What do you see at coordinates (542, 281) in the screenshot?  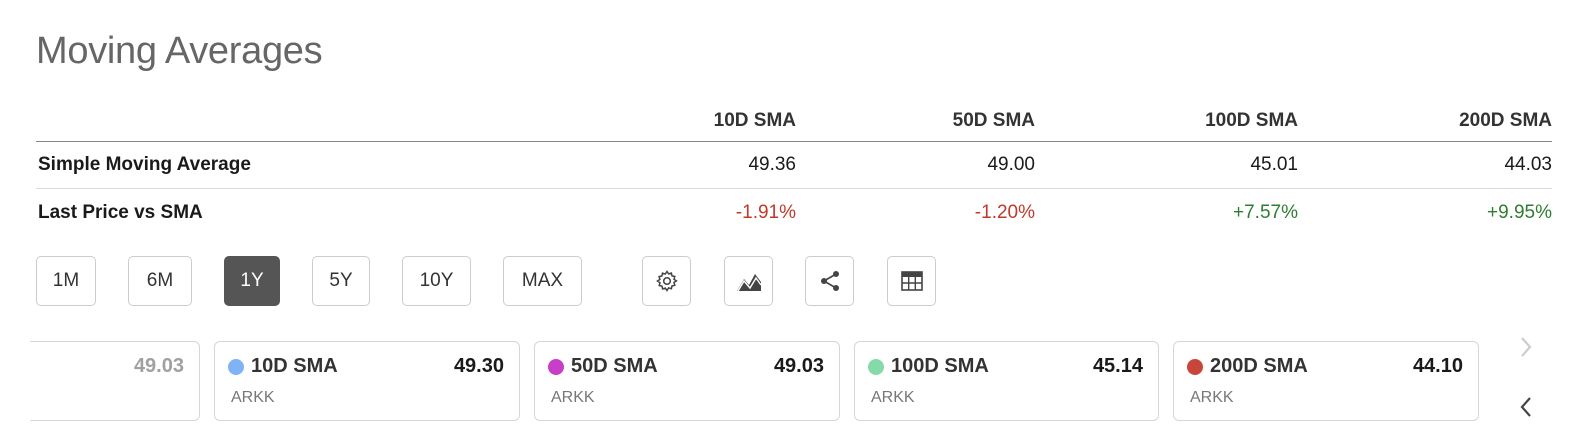 I see `range-button-max: MAX` at bounding box center [542, 281].